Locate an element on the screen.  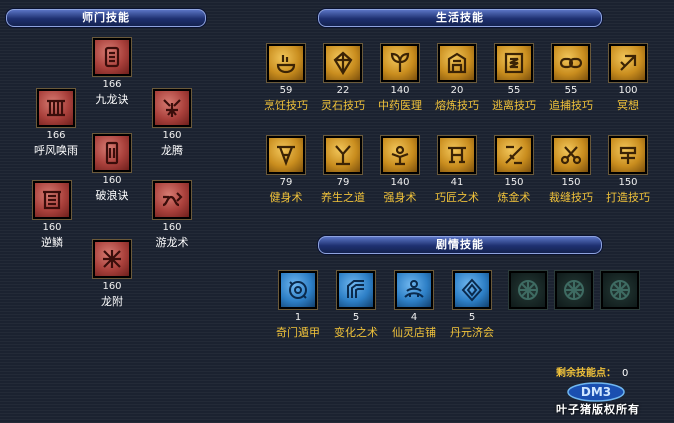
story-skills-header: 剧情技能 is located at coordinates (460, 245).